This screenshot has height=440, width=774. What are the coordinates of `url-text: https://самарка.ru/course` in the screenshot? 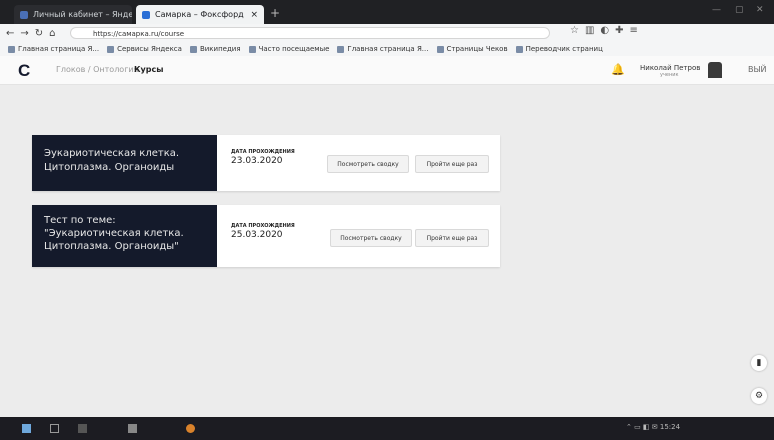 It's located at (139, 34).